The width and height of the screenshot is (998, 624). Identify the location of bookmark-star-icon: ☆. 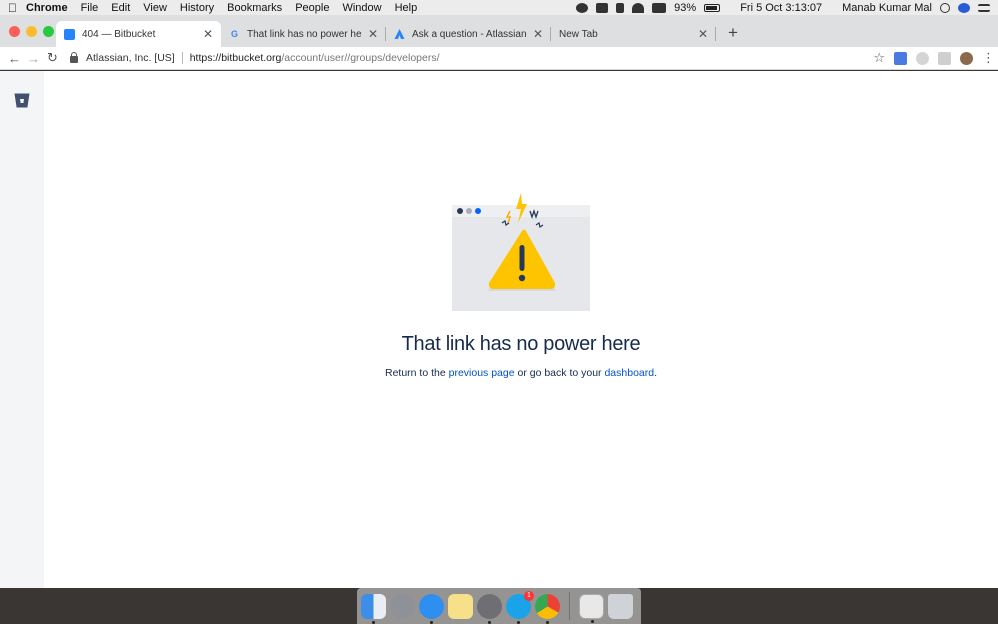
(879, 58).